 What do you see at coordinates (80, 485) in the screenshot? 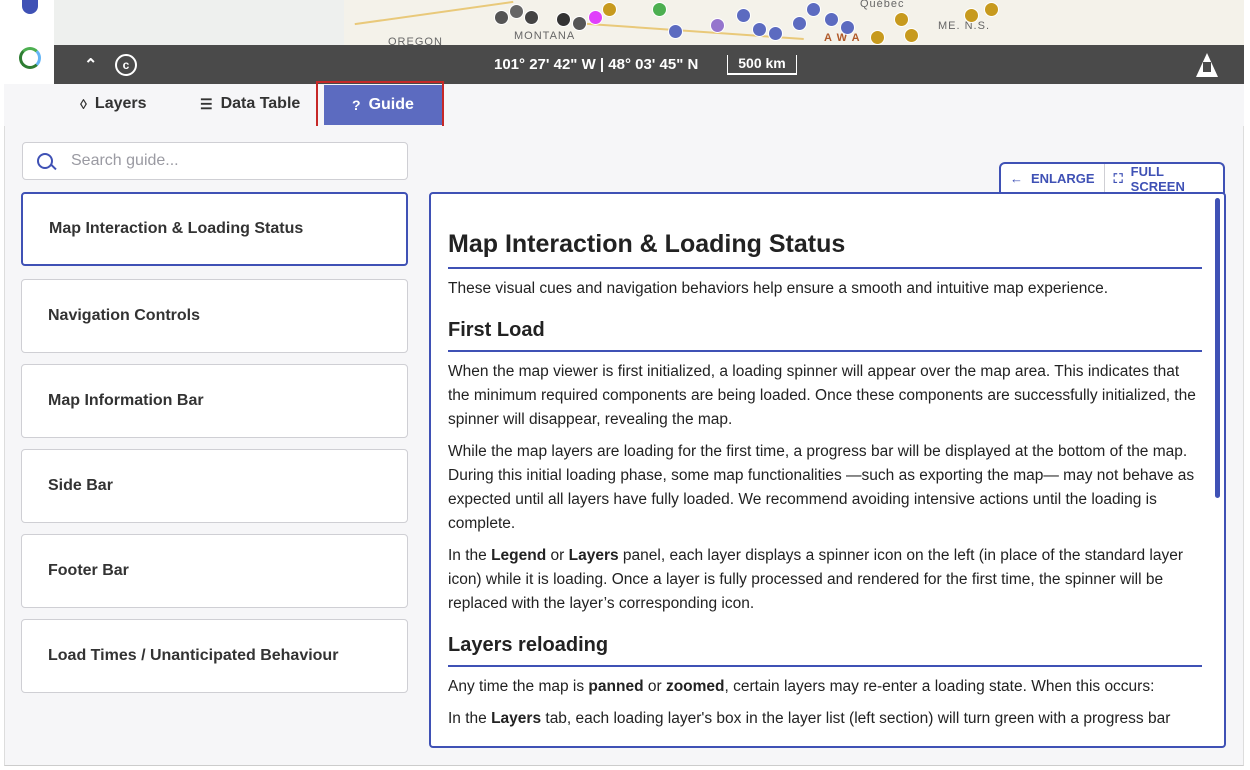
I see `guide-item-label: Side Bar` at bounding box center [80, 485].